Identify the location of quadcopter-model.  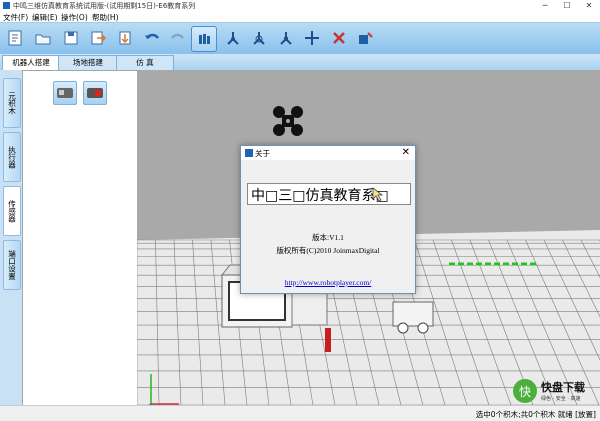
(288, 121).